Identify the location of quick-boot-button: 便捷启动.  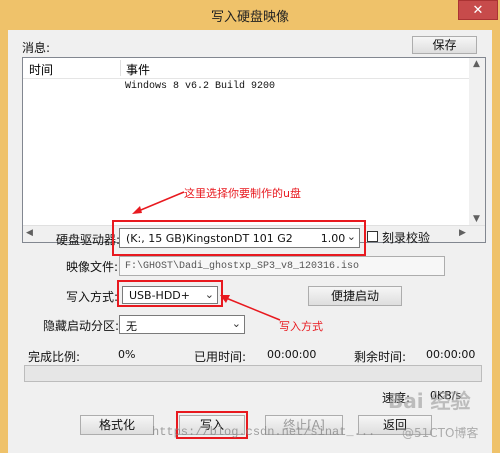
(355, 296).